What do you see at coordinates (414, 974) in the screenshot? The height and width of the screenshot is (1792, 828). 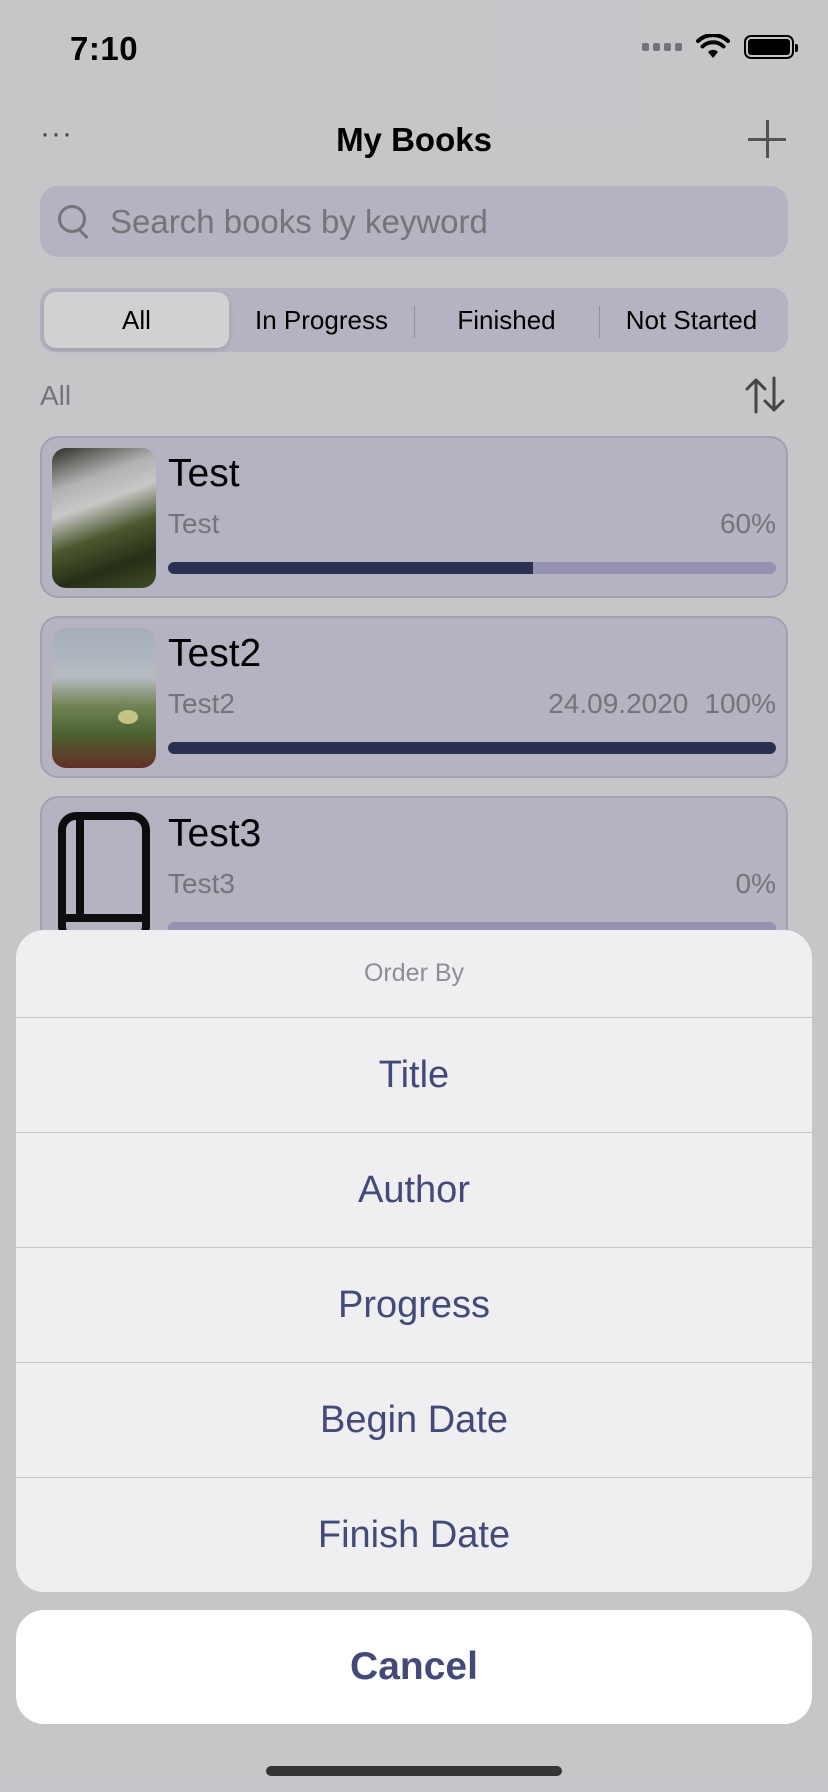 I see `action-sheet-title: Order By` at bounding box center [414, 974].